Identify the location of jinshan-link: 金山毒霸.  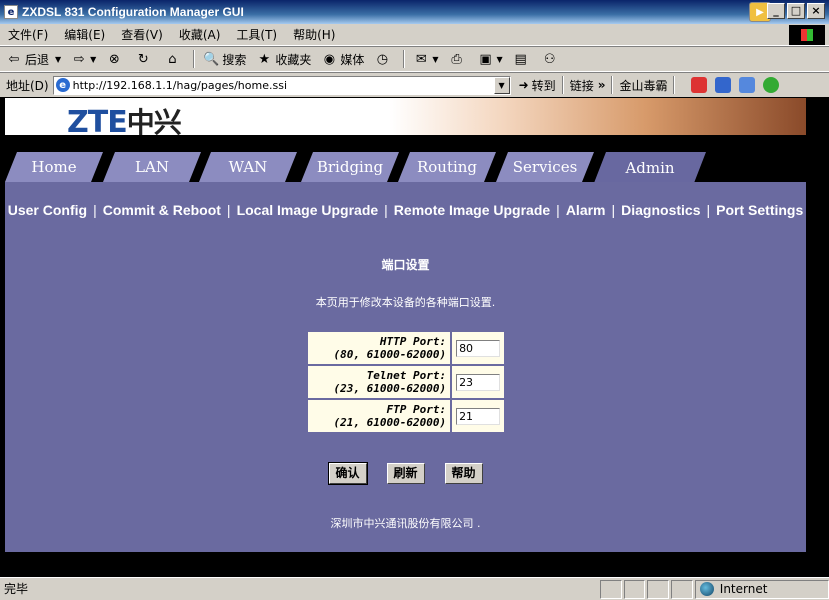
(643, 85).